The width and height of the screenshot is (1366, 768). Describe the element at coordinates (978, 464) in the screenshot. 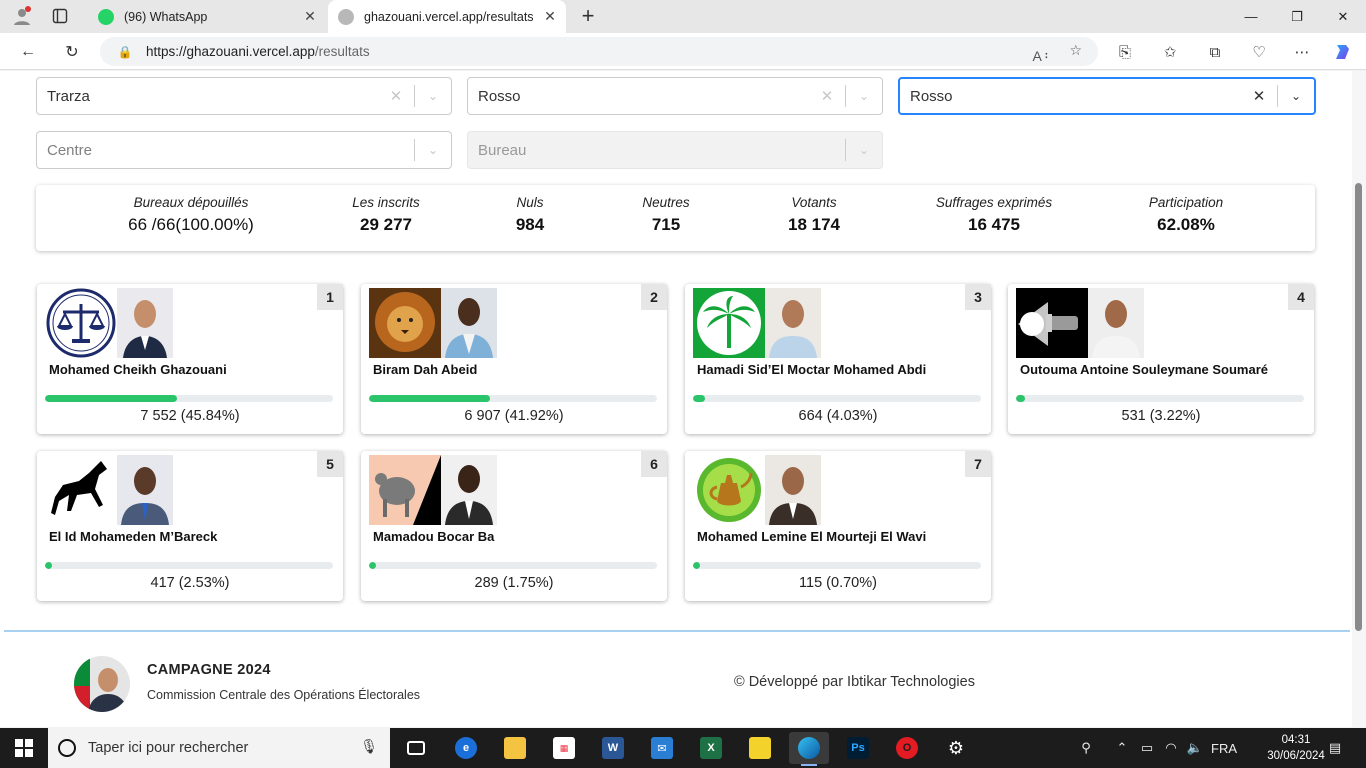

I see `rank-badge: 7` at that location.